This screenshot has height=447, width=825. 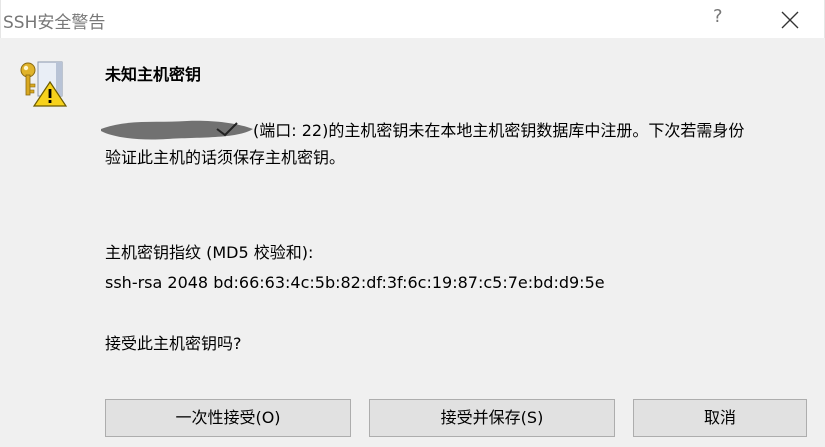 I want to click on message-line-1: (端口: 22)的主机密钥未在本地主机密钥数据库中注册。下次若需身份, so click(x=499, y=130).